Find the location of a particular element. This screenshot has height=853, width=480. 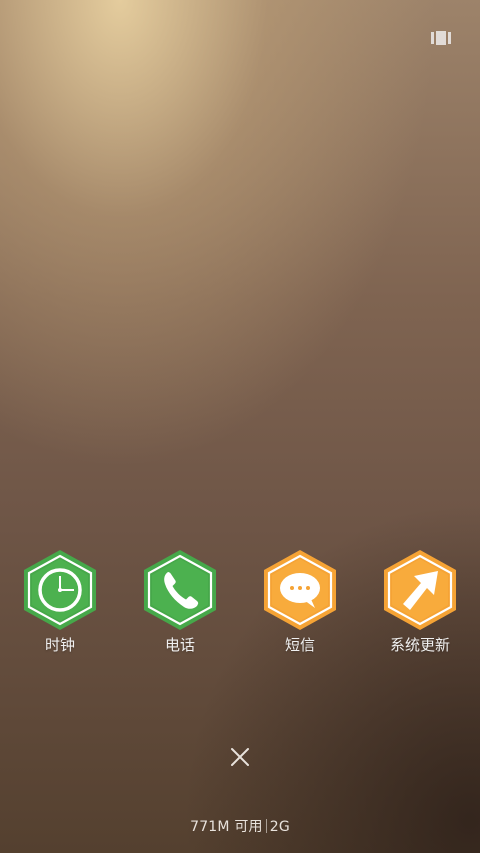

recent-apps-row: 时钟 电话 短信 系统更新 is located at coordinates (240, 608).